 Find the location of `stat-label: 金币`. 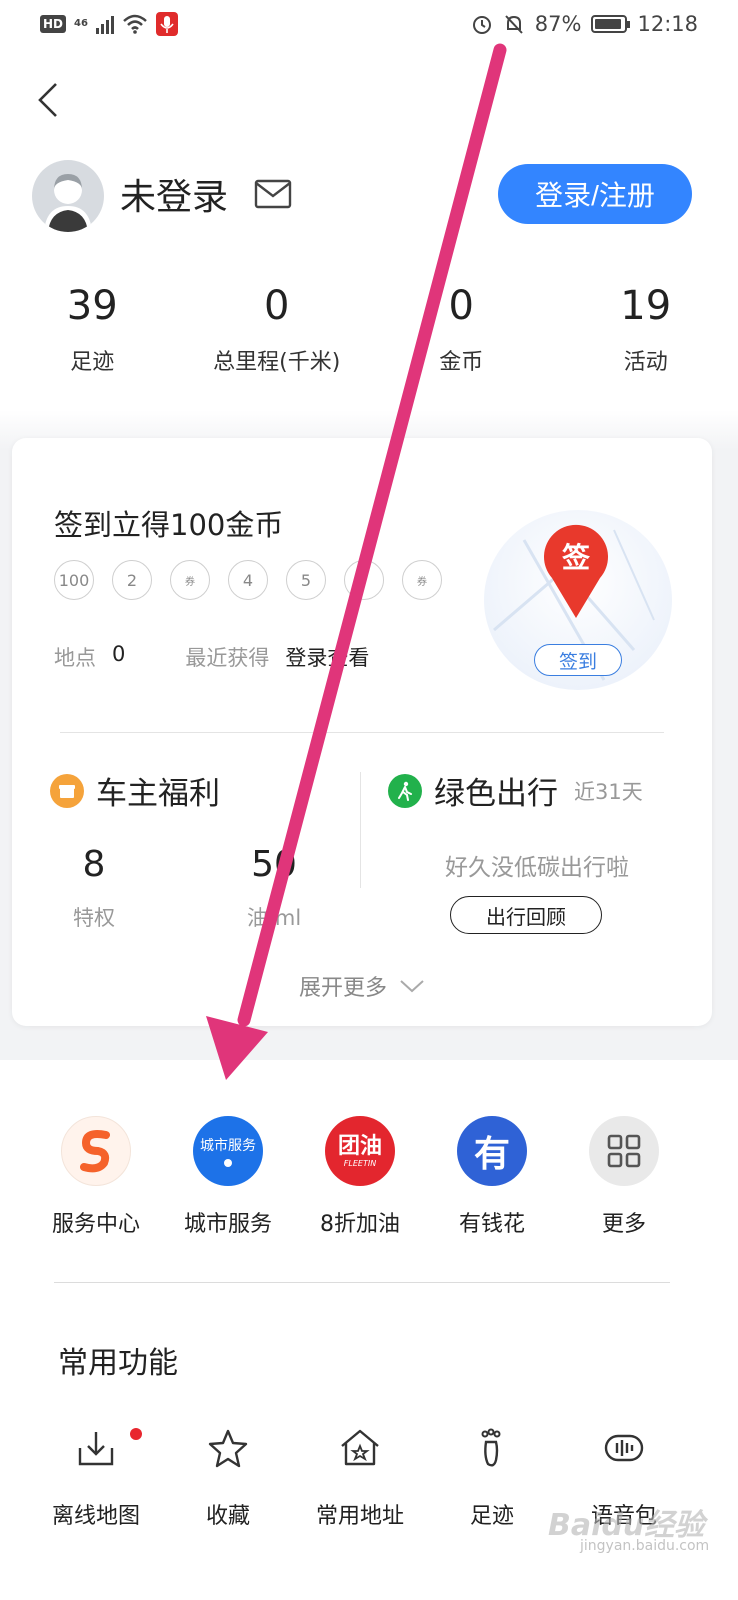

stat-label: 金币 is located at coordinates (461, 362).